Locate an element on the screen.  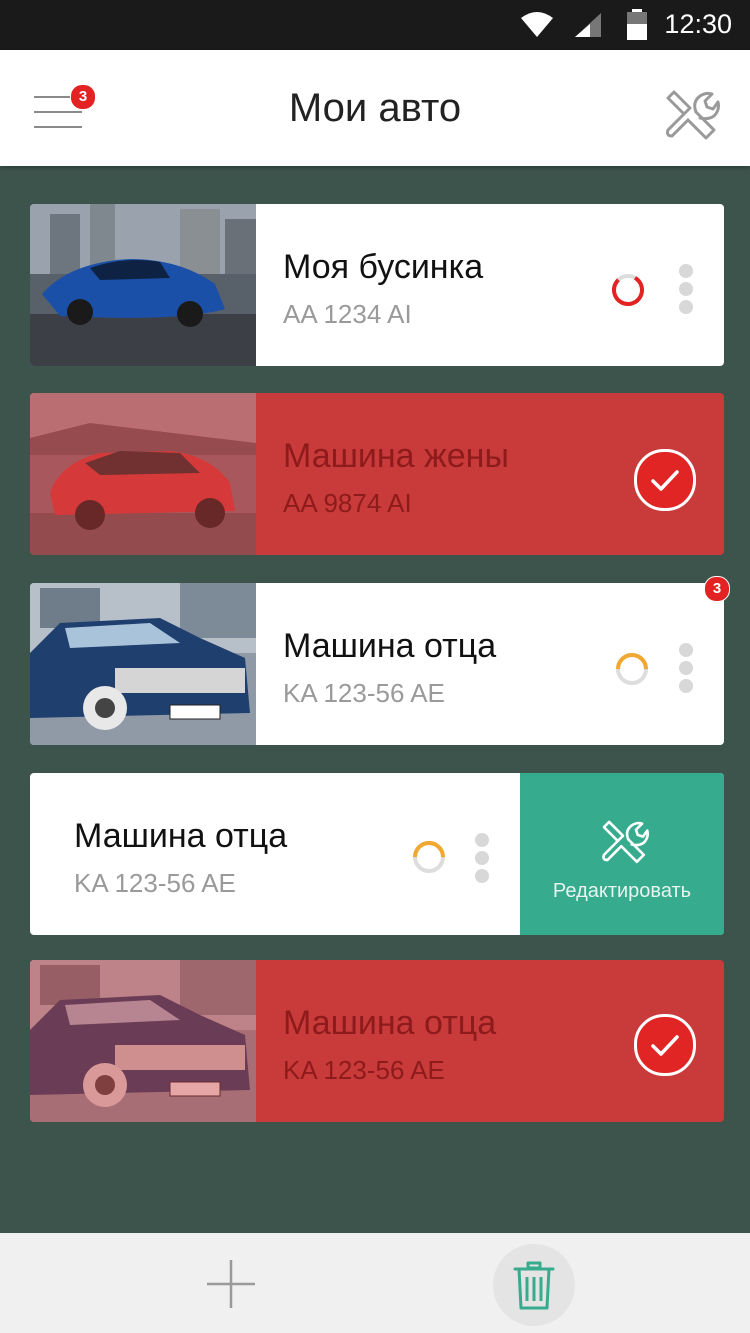
car-plate: AA 1234 AI is located at coordinates (347, 314).